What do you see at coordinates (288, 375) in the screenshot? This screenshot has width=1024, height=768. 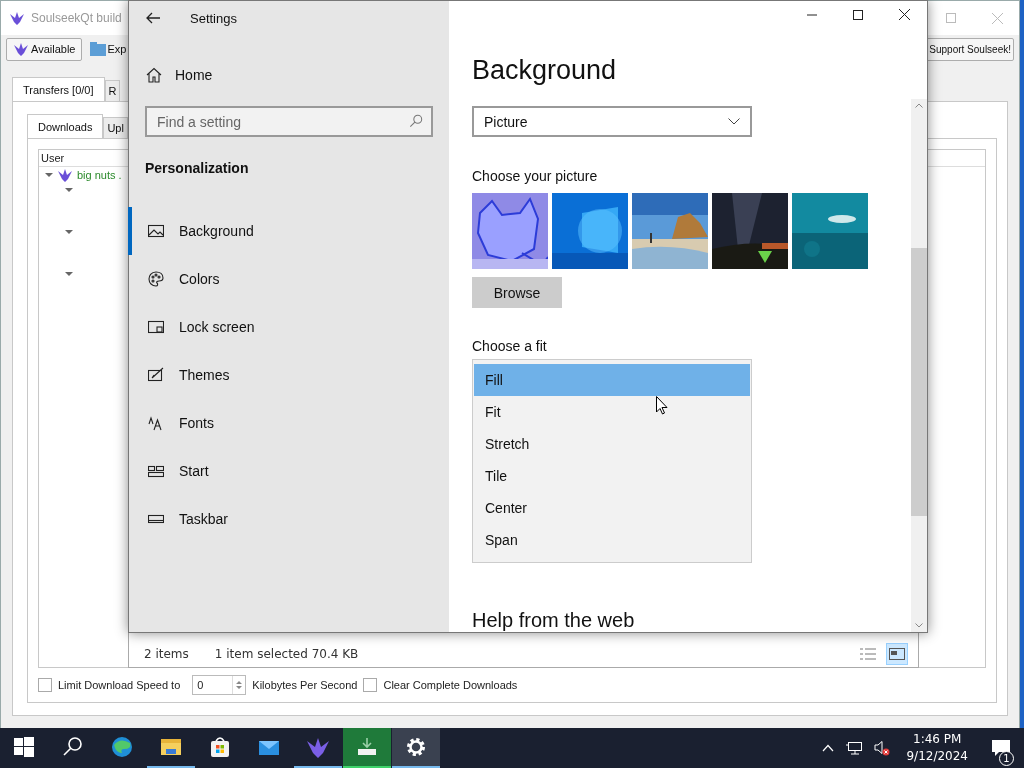 I see `nav-item: Themes` at bounding box center [288, 375].